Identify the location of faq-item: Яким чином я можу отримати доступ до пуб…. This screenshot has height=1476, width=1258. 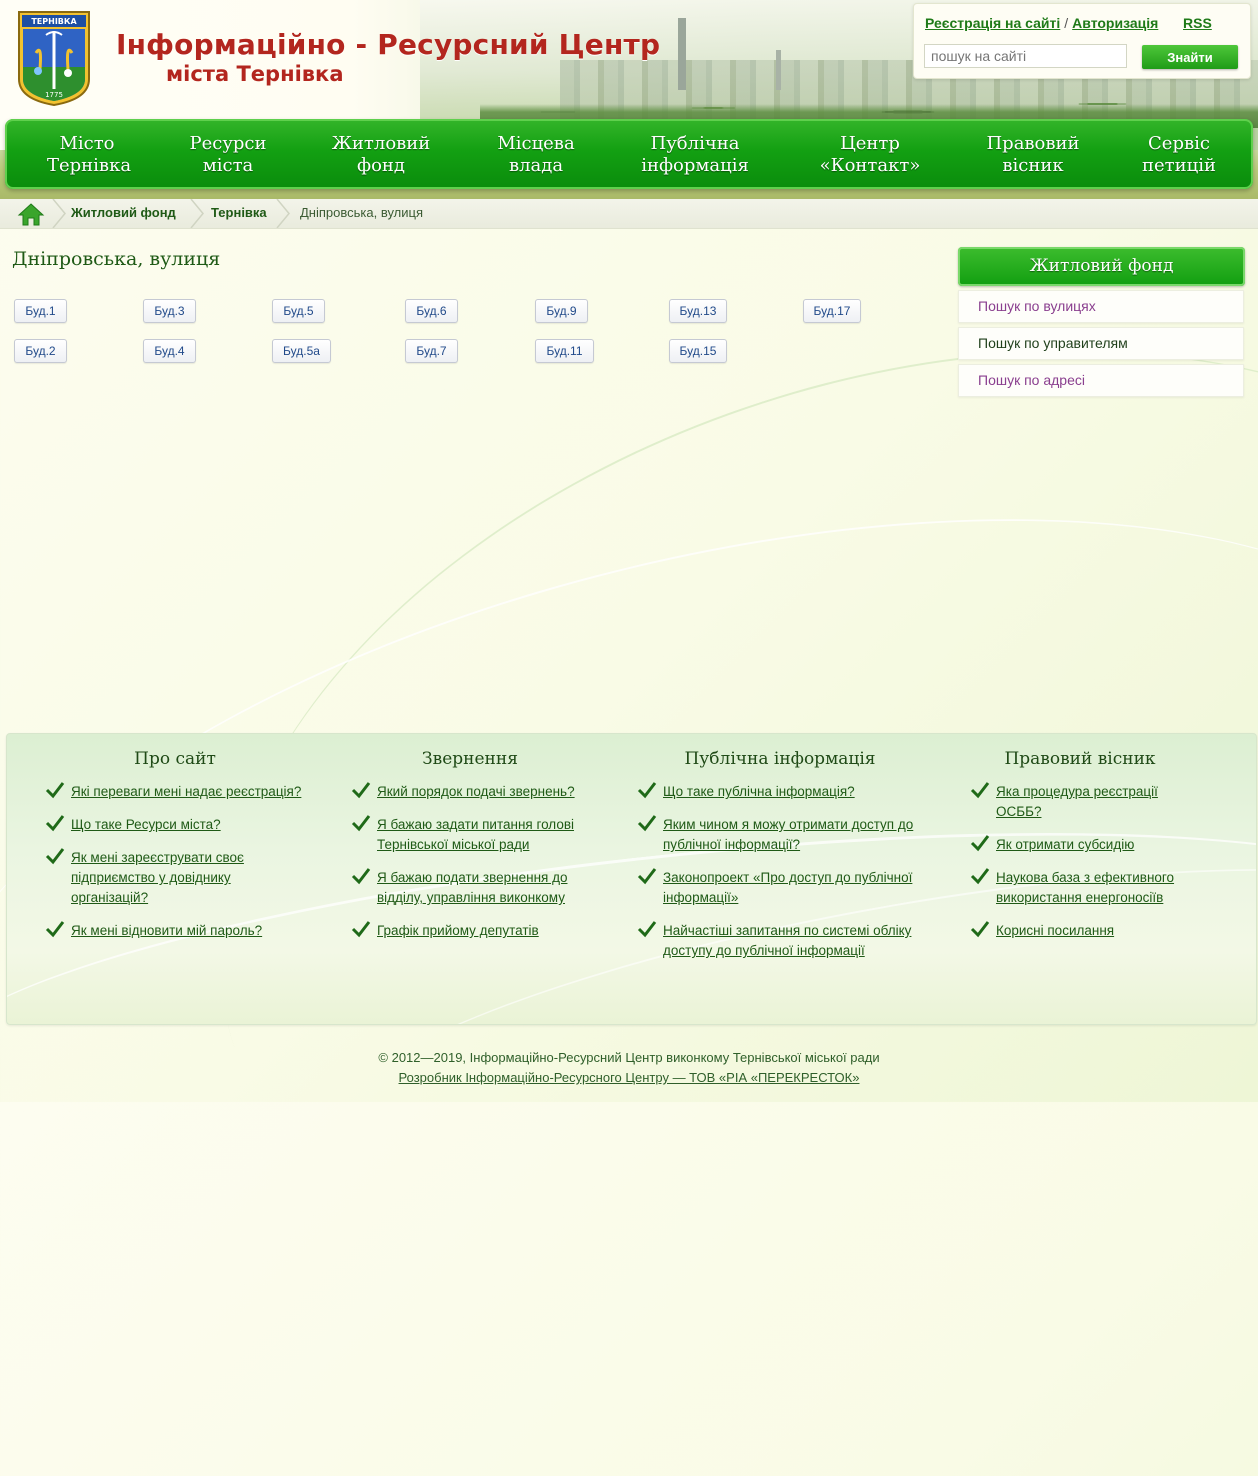
(790, 835).